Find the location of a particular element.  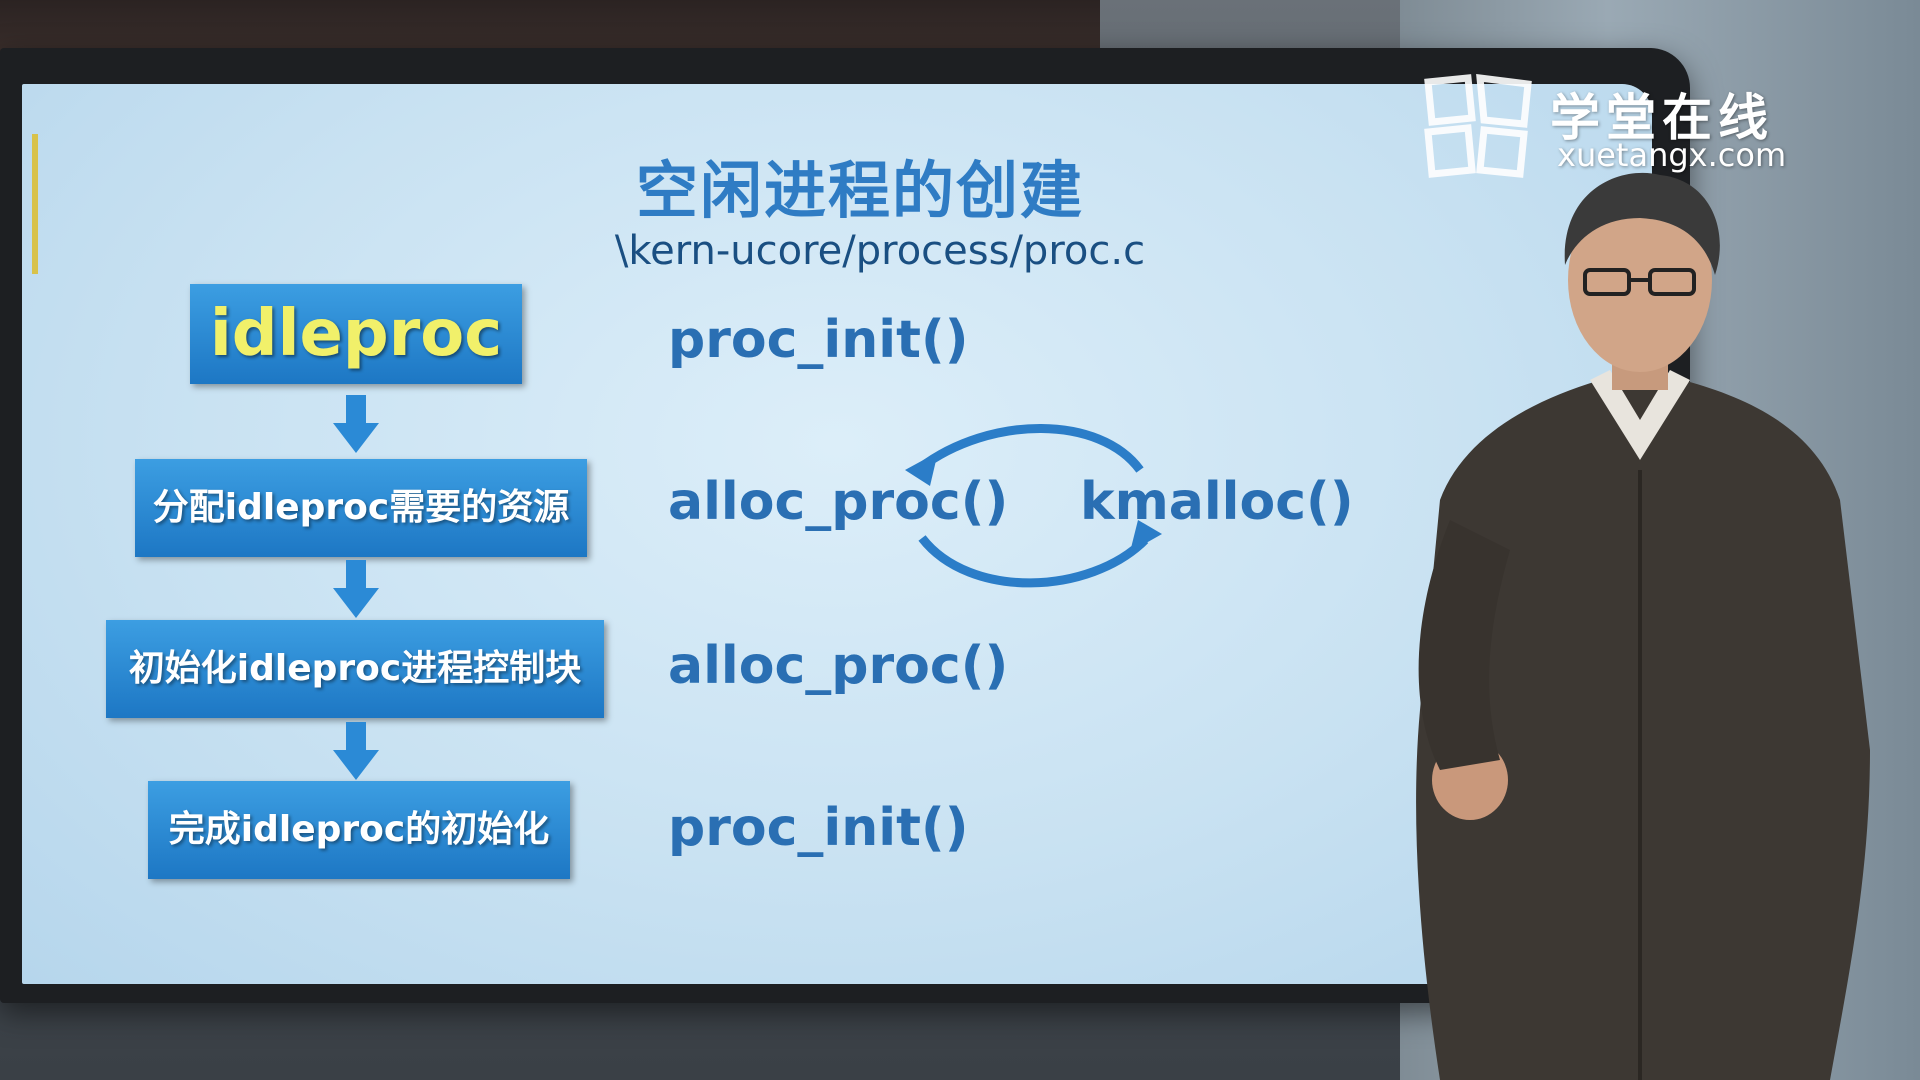

slide-title: 空闲进程的创建 is located at coordinates (859, 190).